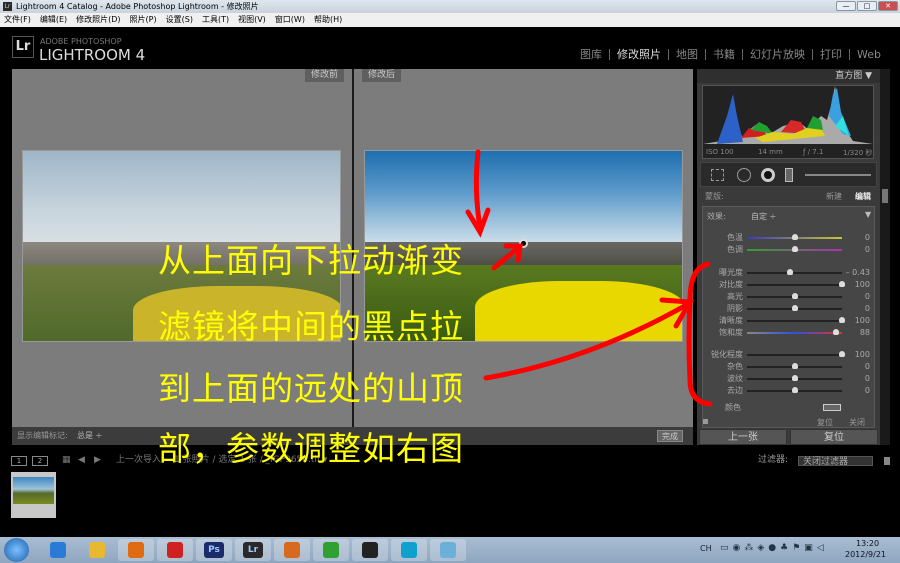 This screenshot has height=563, width=900. Describe the element at coordinates (214, 550) in the screenshot. I see `taskbar-app-ps: Ps` at that location.